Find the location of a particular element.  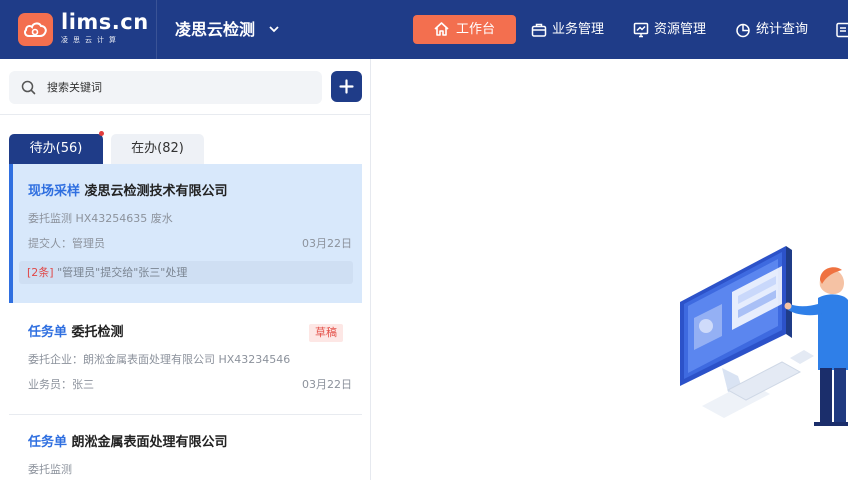

card-meta: 委托监测 HX43254635 废水 is located at coordinates (100, 218).